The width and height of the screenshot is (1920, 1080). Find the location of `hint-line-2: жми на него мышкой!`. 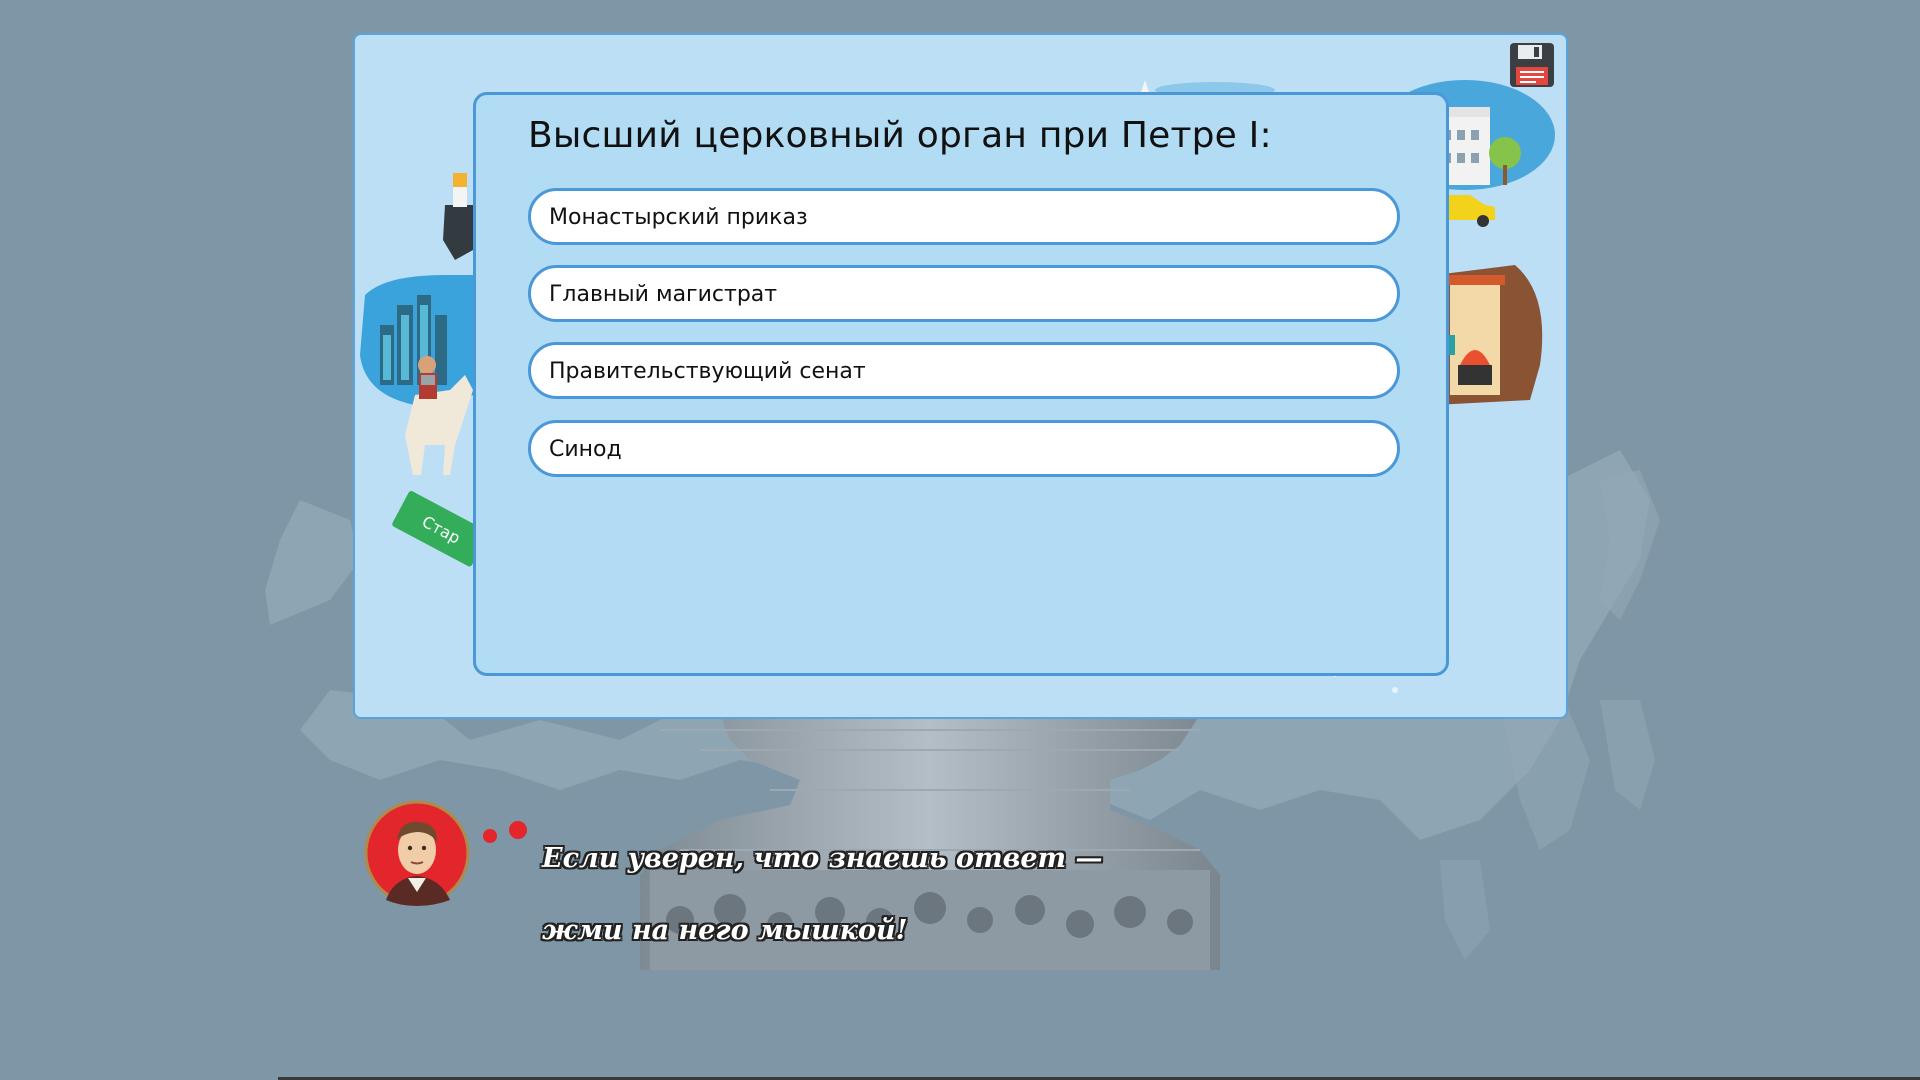

hint-line-2: жми на него мышкой! is located at coordinates (725, 930).